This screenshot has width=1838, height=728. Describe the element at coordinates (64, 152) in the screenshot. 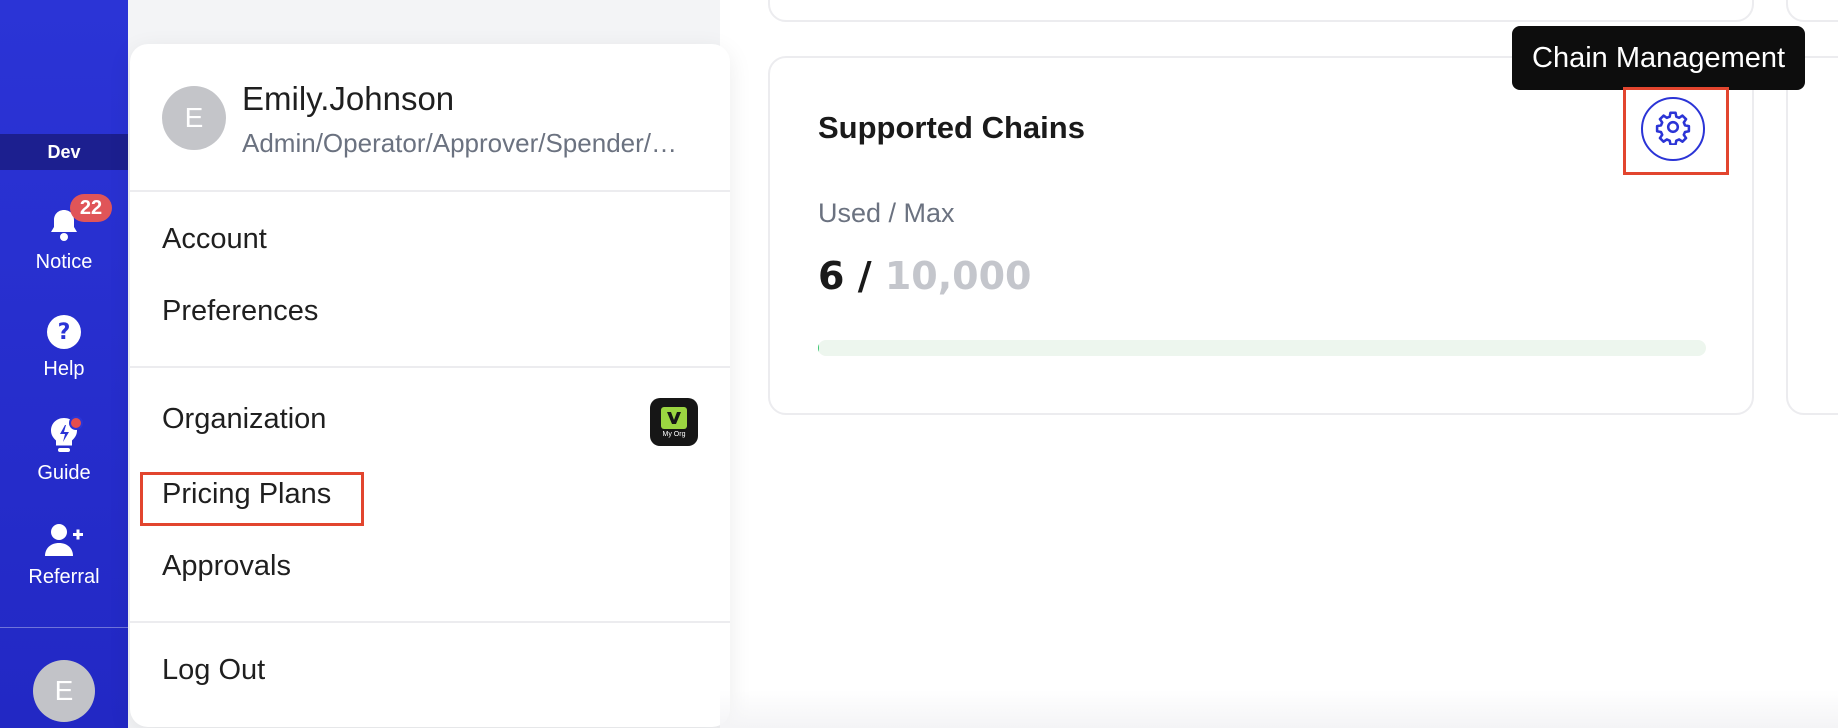

I see `env-badge: Dev` at that location.